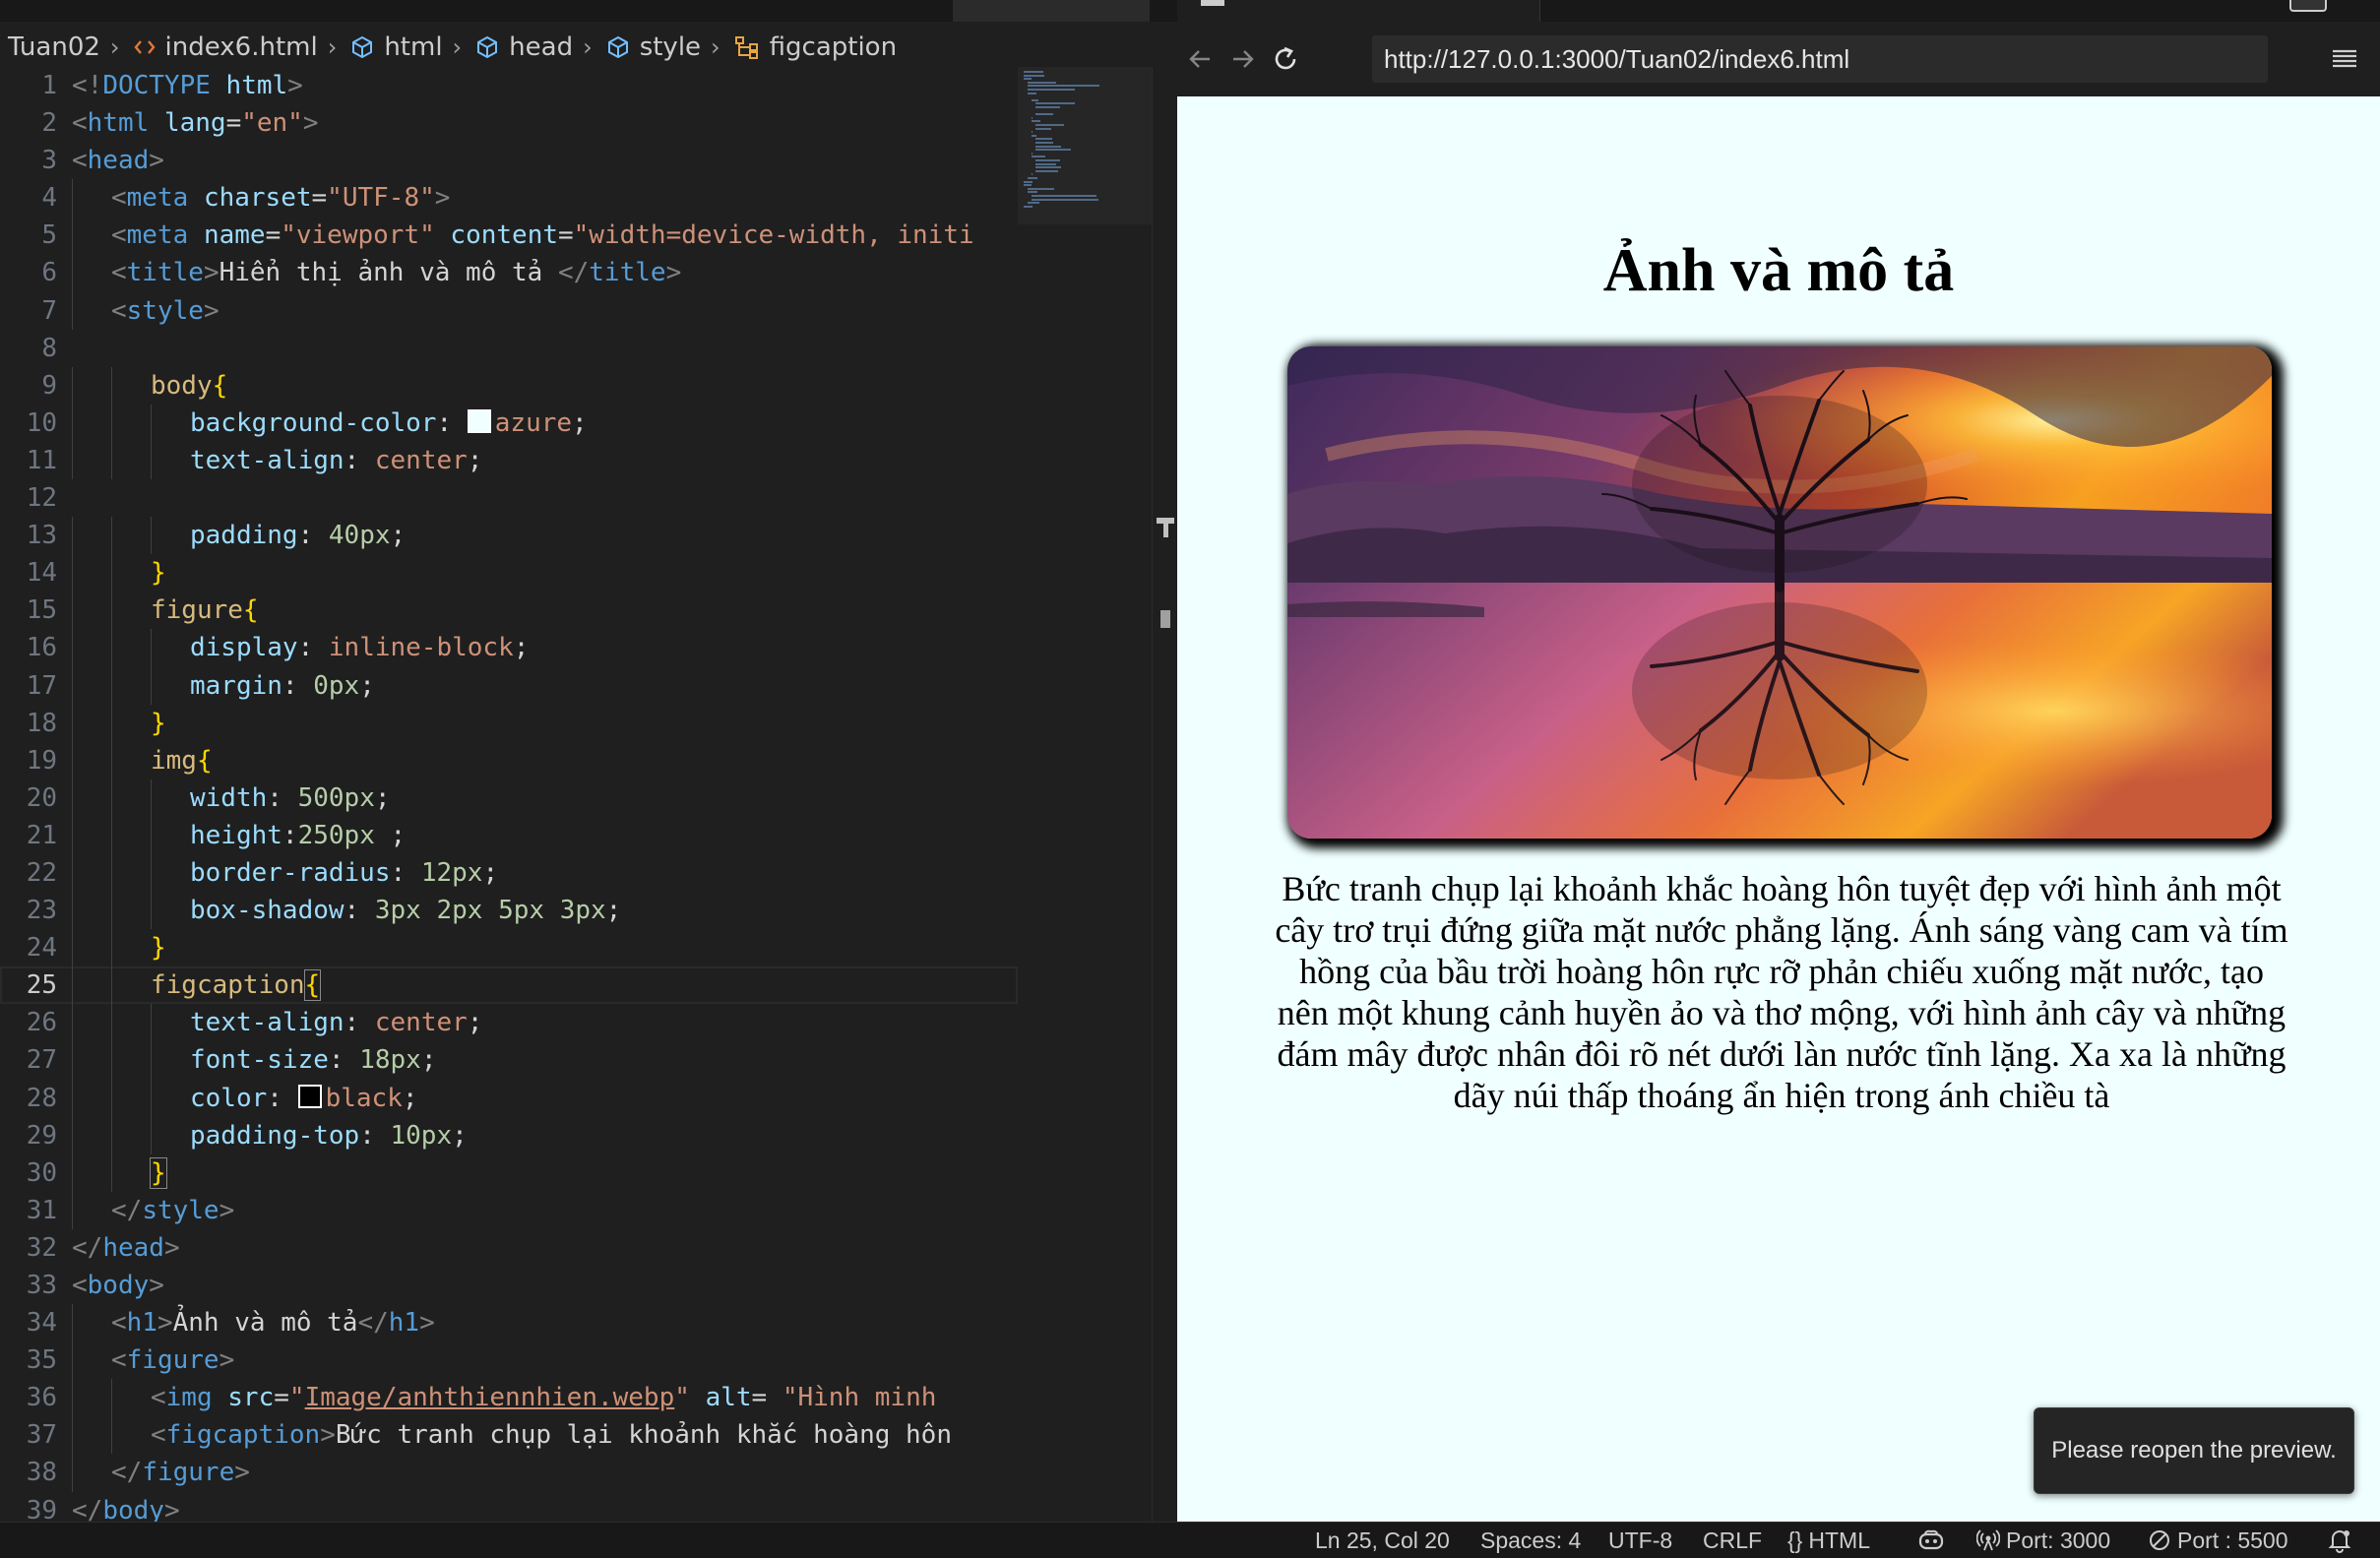 The image size is (2380, 1558). I want to click on code-text: figure{, so click(205, 610).